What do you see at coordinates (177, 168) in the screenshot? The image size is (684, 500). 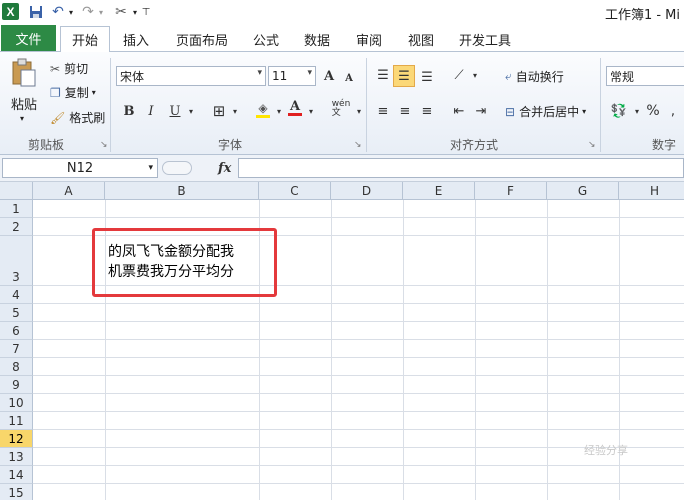 I see `formula-bar-splitter` at bounding box center [177, 168].